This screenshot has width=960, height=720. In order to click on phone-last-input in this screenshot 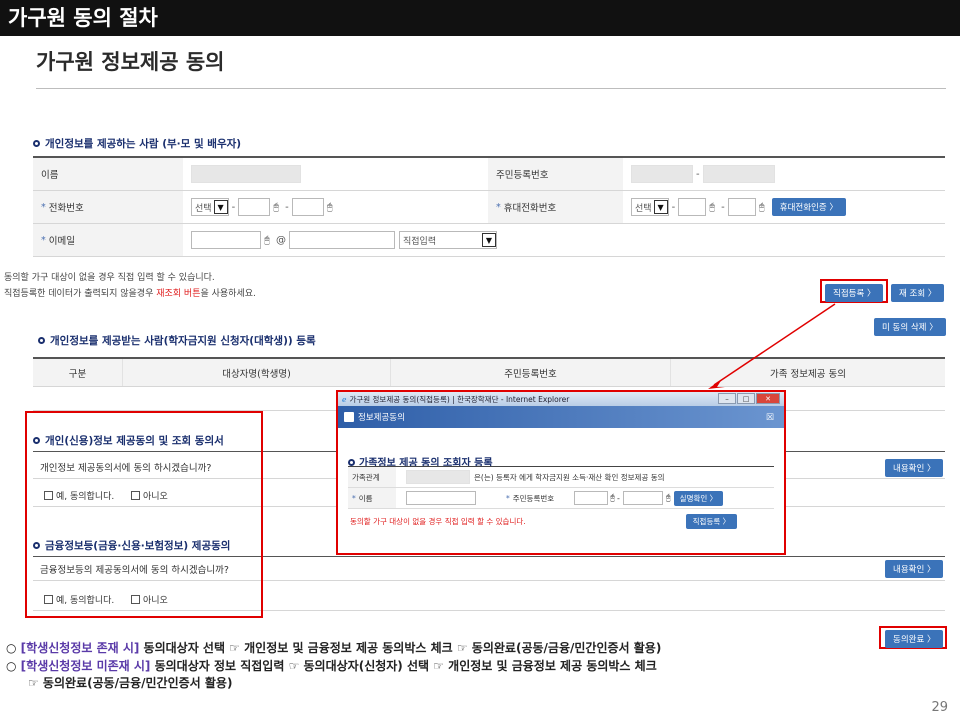, I will do `click(307, 207)`.